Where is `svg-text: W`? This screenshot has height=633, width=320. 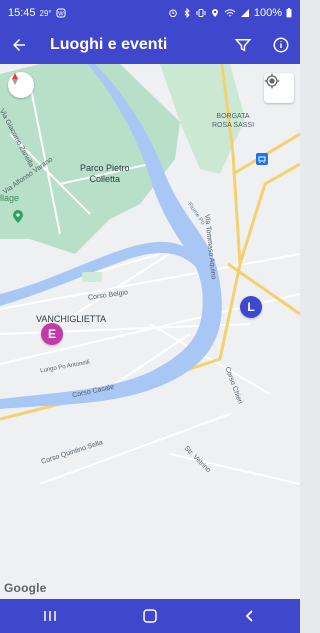
svg-text: W is located at coordinates (61, 15).